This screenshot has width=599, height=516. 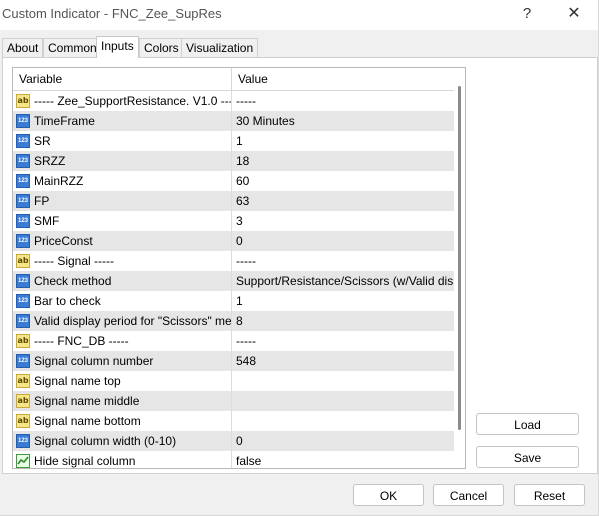 I want to click on variable-cell: 123 Signal column width (0-10), so click(x=122, y=441).